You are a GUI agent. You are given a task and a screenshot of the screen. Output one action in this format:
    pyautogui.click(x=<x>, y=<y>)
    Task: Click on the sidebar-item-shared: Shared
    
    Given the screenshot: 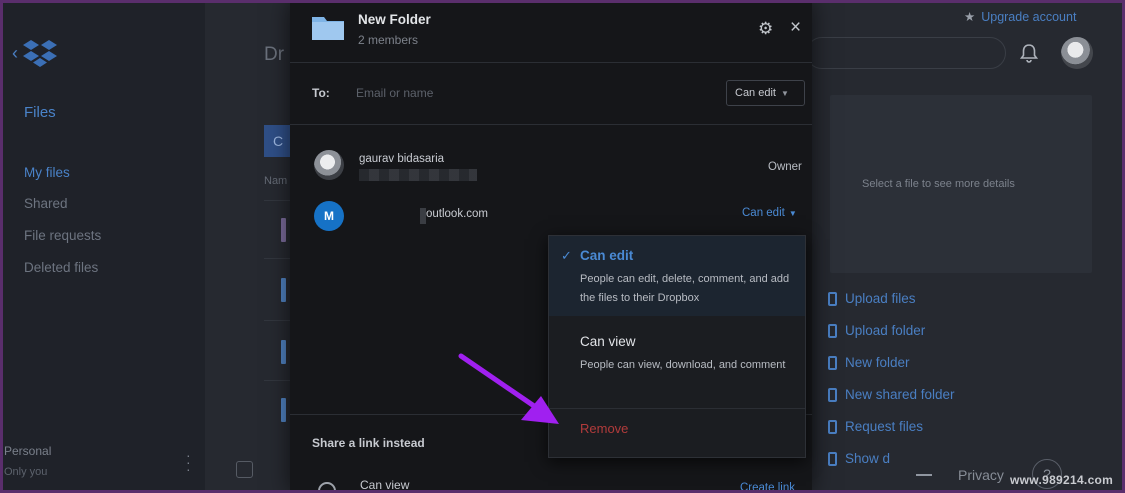 What is the action you would take?
    pyautogui.click(x=46, y=203)
    